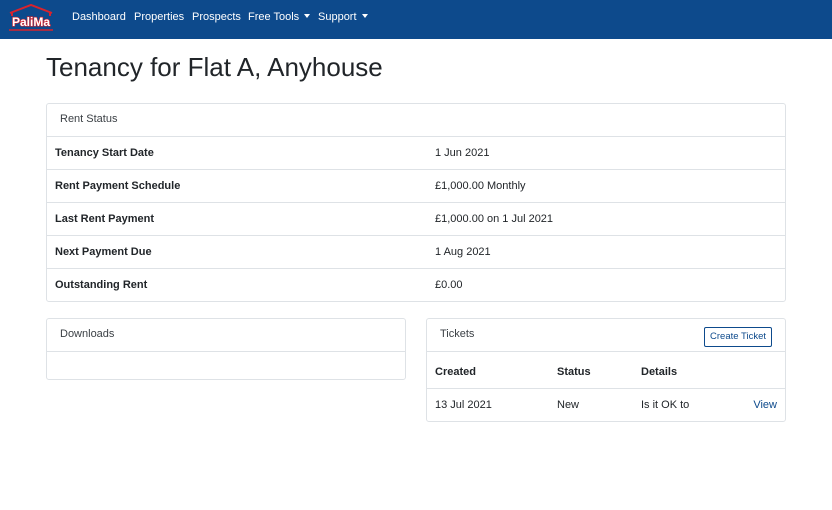 The height and width of the screenshot is (510, 832). I want to click on nav-prospects: Prospects, so click(216, 17).